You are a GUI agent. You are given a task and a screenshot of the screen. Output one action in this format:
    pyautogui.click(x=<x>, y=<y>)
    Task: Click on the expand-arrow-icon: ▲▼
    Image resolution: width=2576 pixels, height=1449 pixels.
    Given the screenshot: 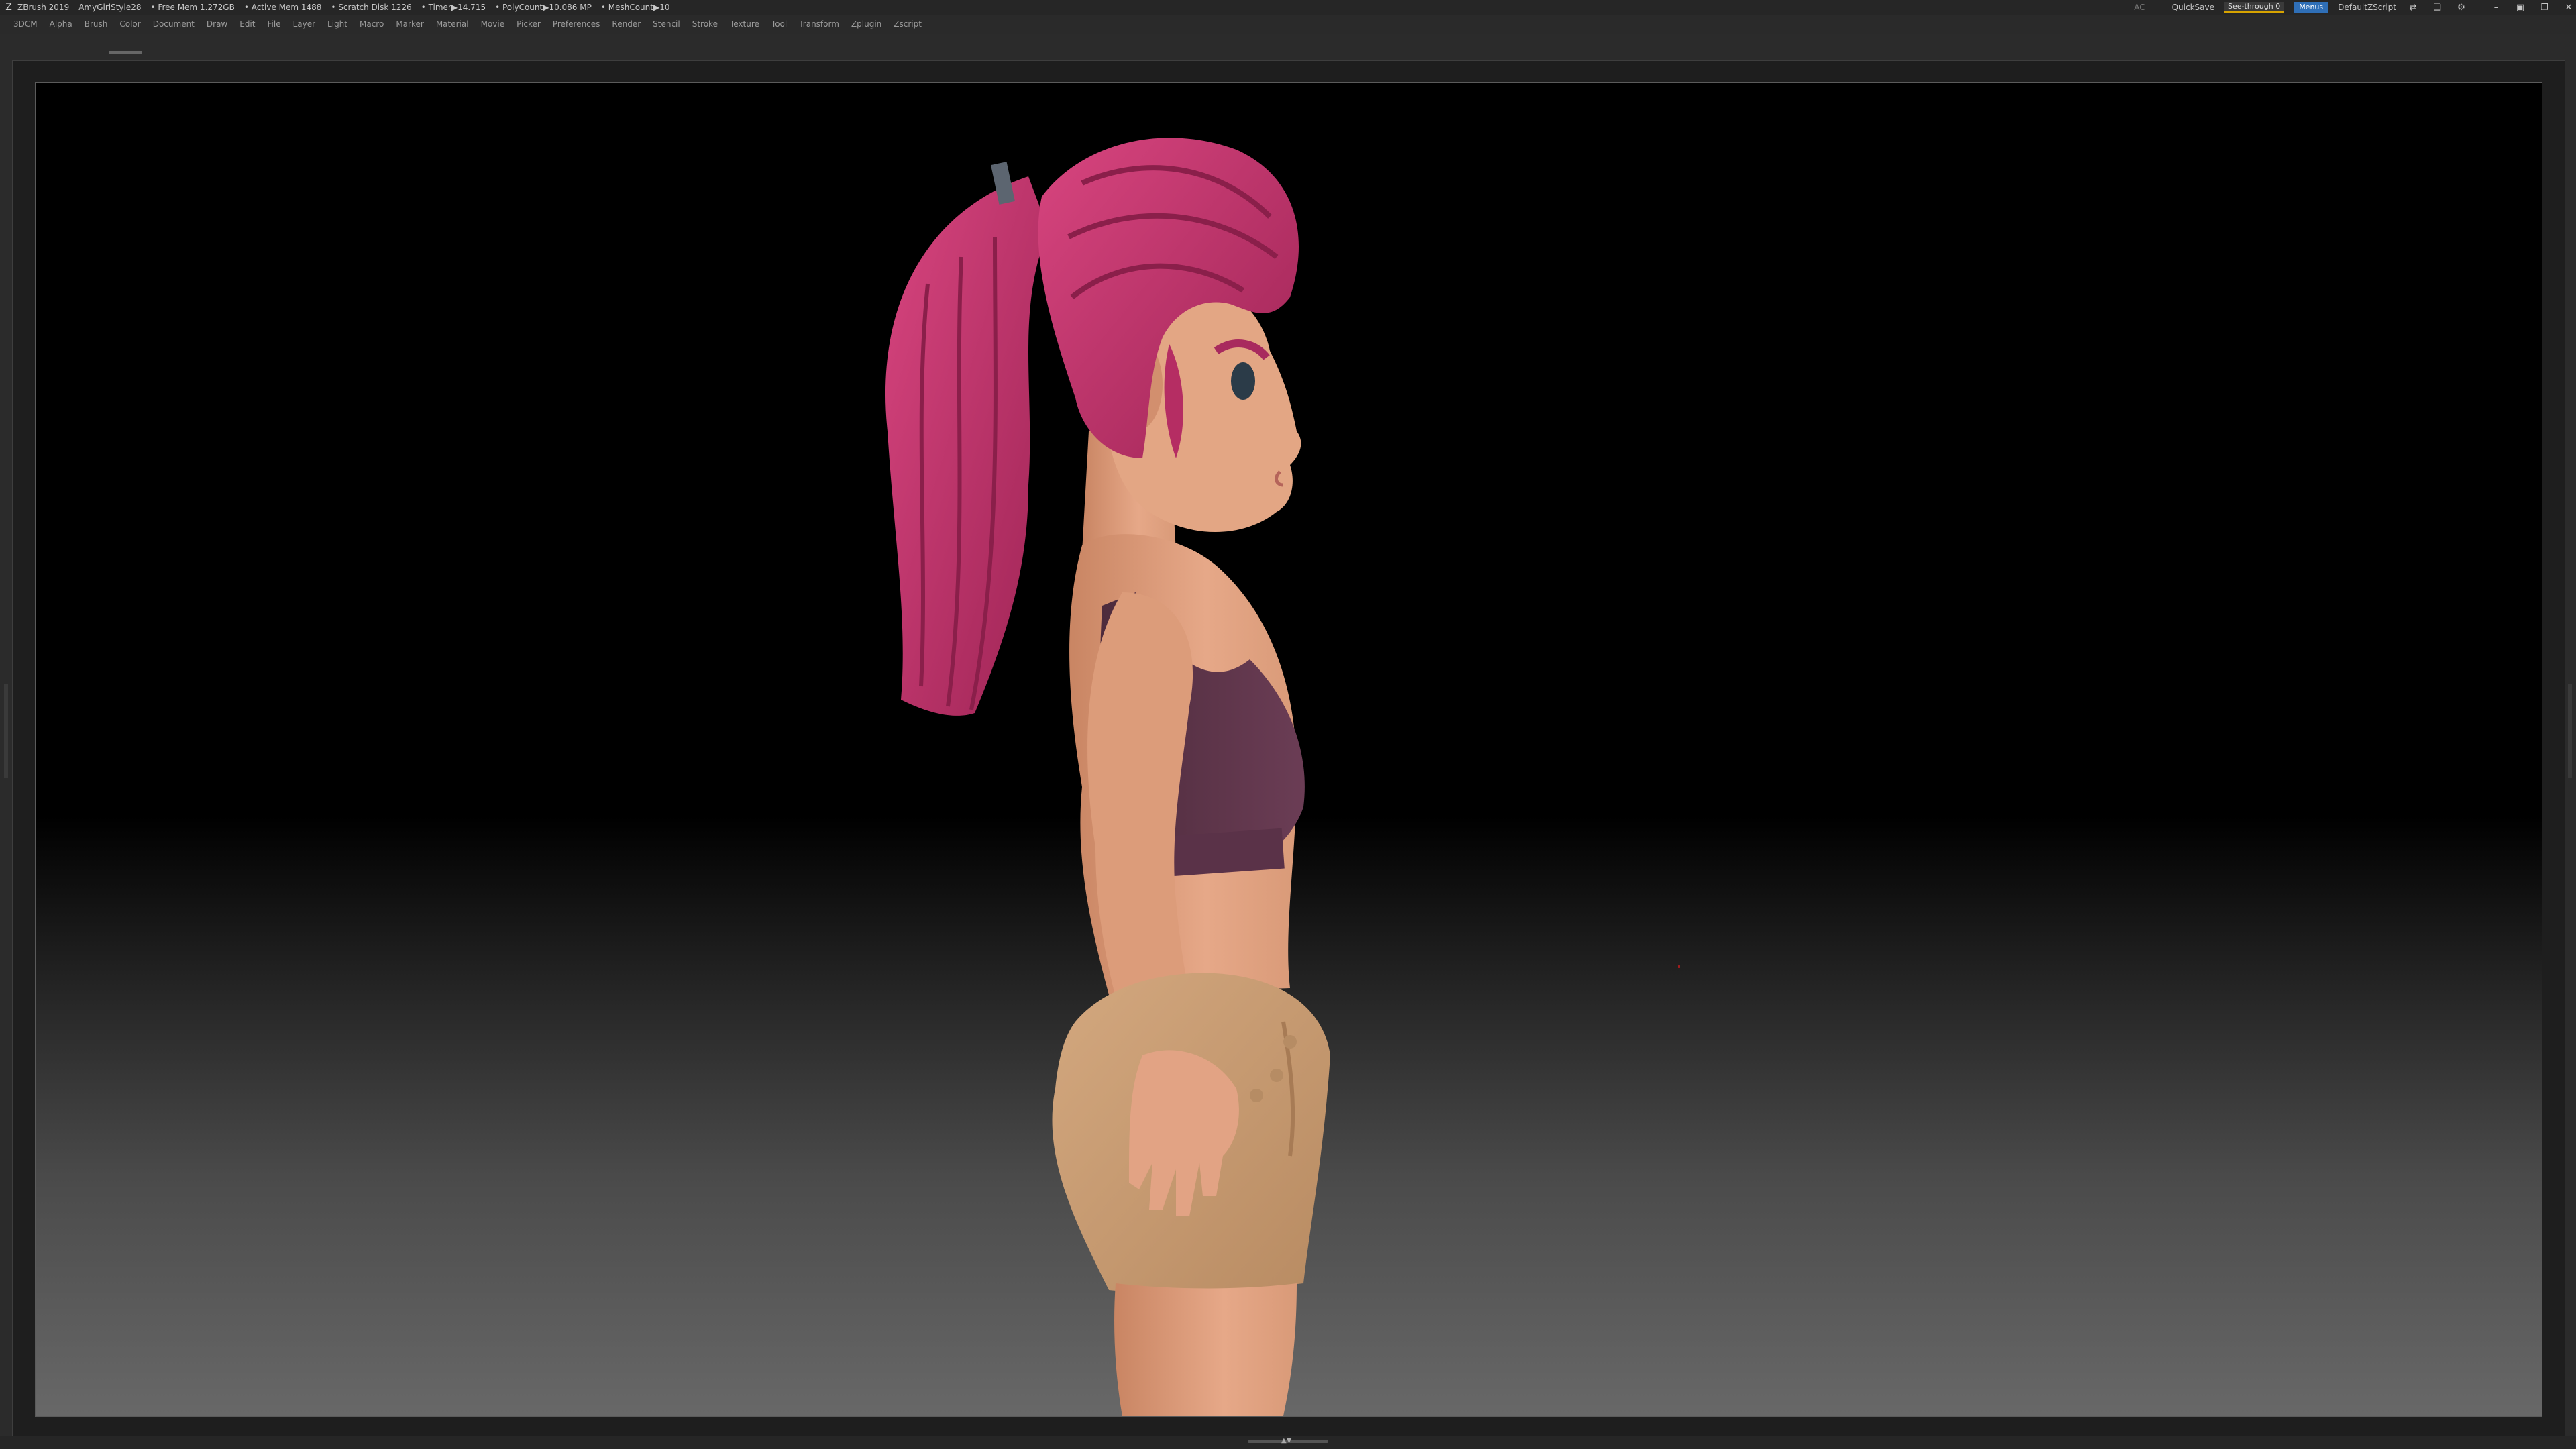 What is the action you would take?
    pyautogui.click(x=1286, y=1440)
    